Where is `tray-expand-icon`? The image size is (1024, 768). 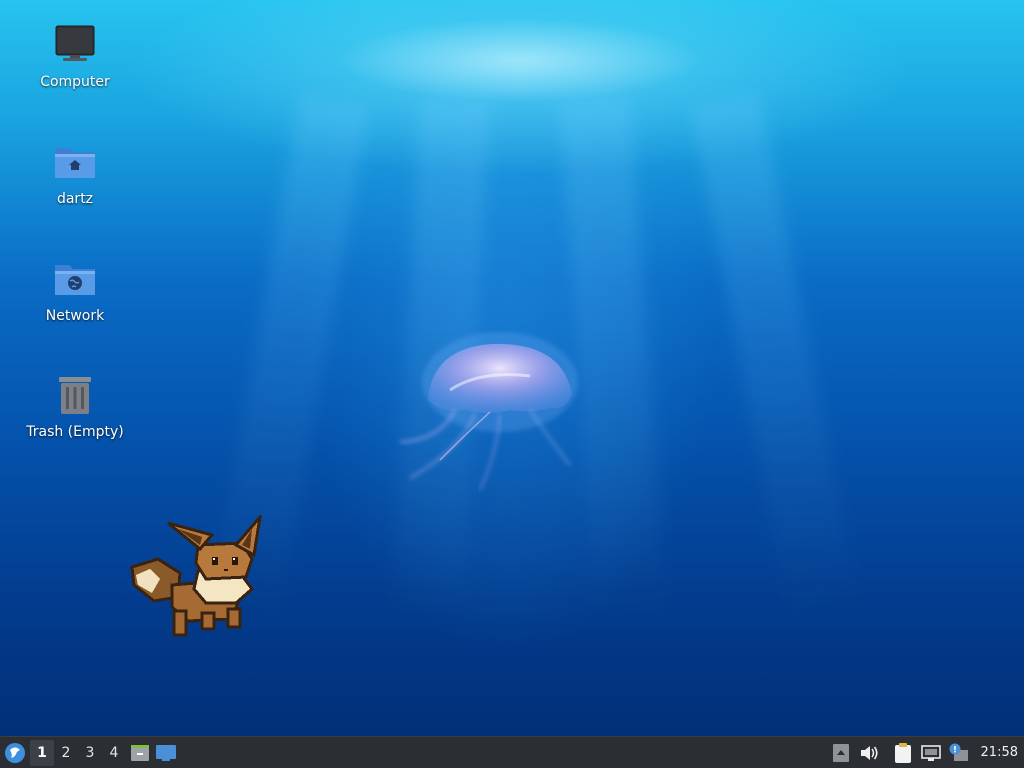
tray-expand-icon is located at coordinates (840, 752).